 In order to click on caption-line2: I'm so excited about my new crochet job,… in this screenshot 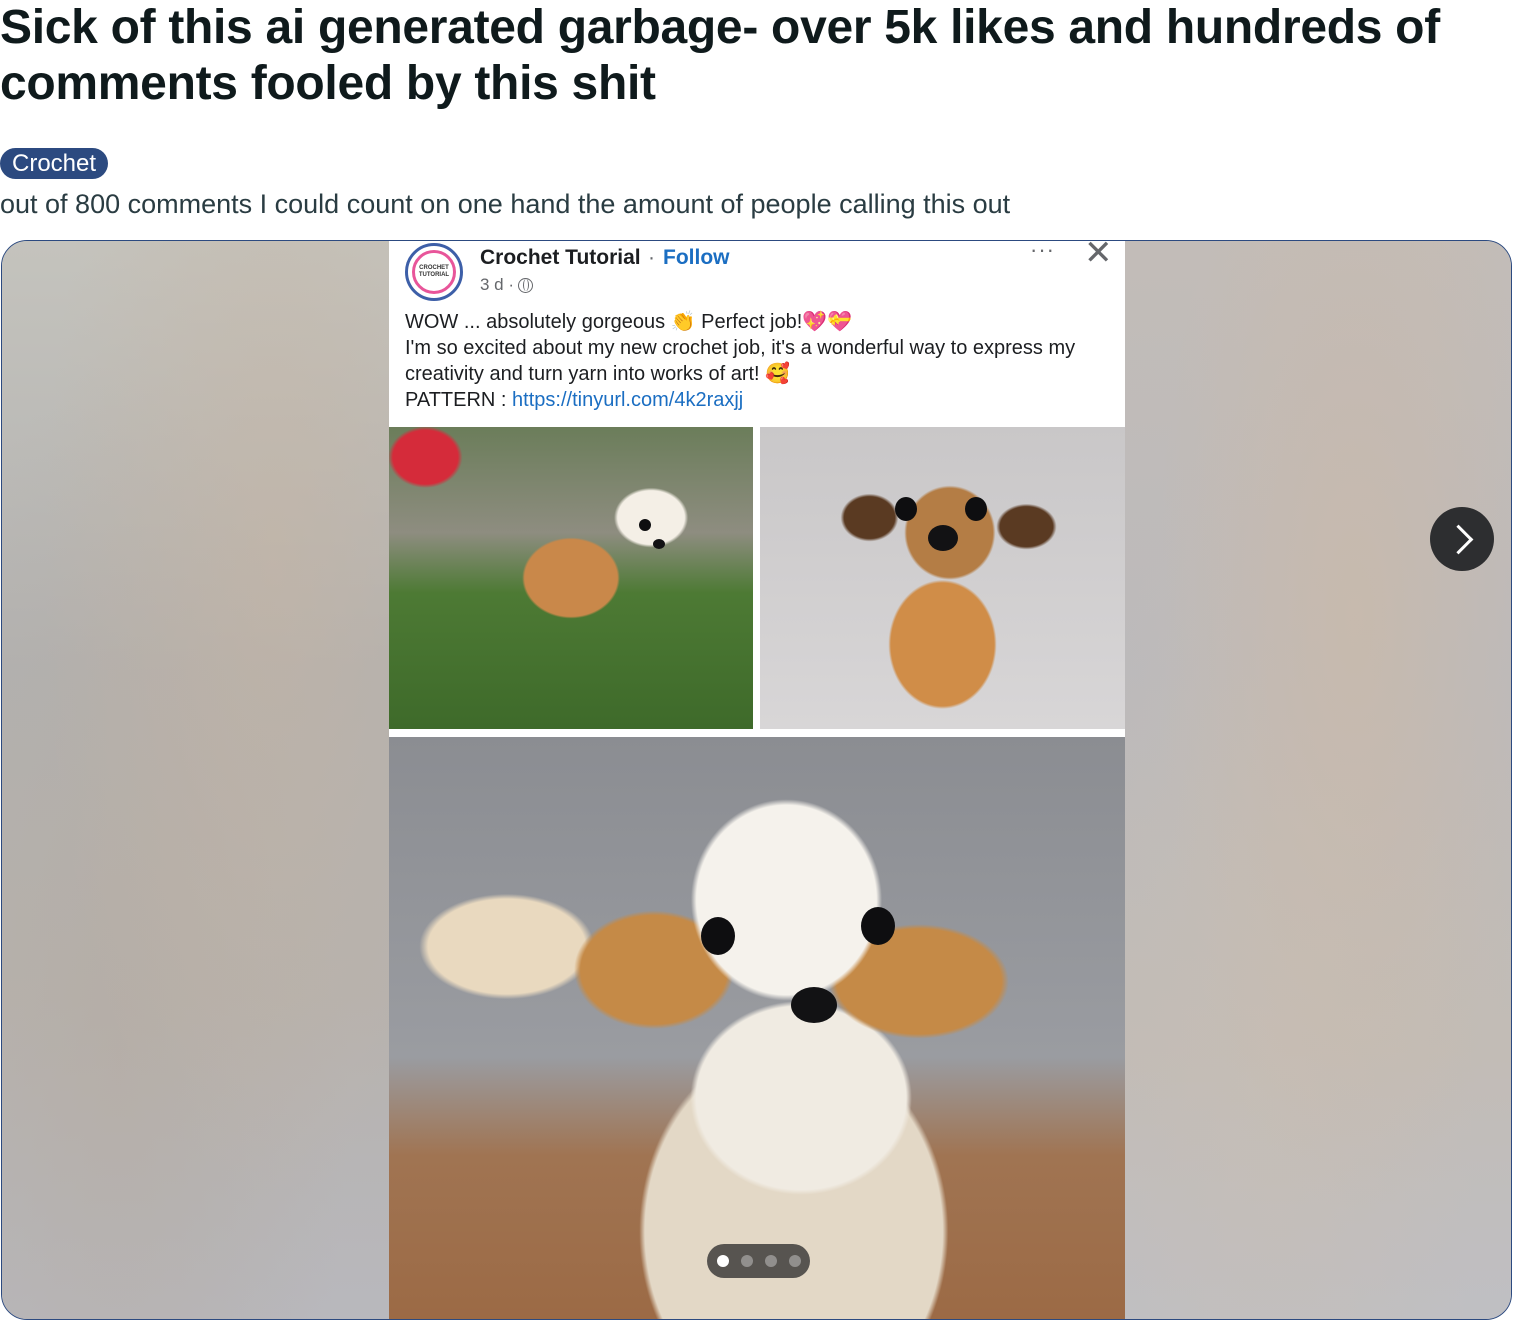, I will do `click(740, 361)`.